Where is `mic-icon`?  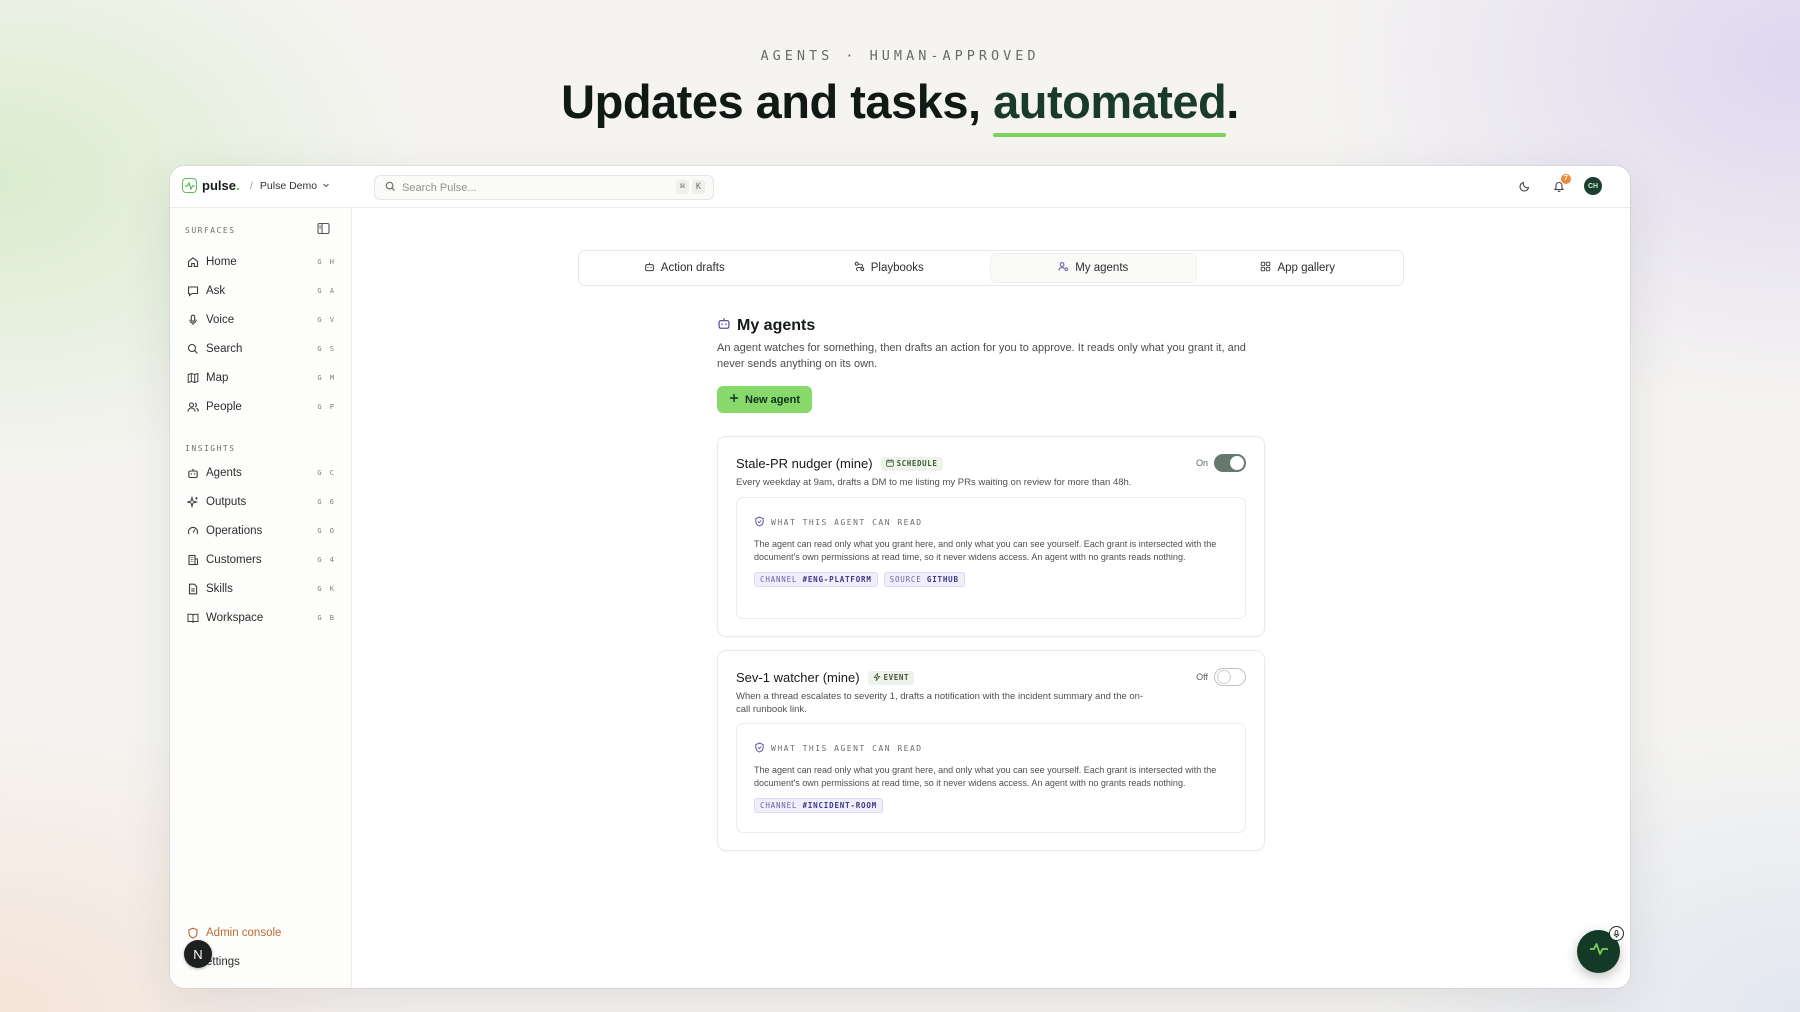
mic-icon is located at coordinates (1616, 933).